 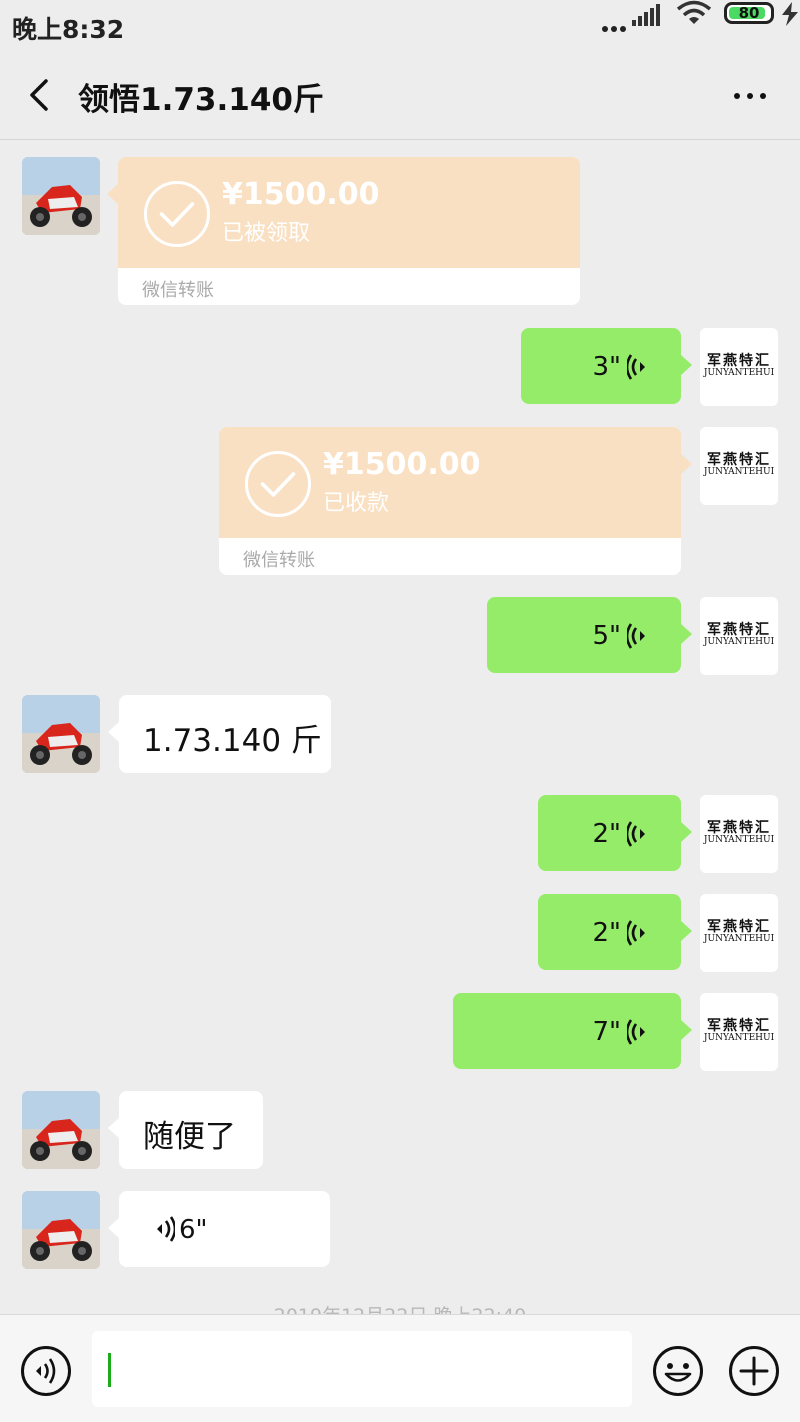 What do you see at coordinates (694, 12) in the screenshot?
I see `wifi-icon` at bounding box center [694, 12].